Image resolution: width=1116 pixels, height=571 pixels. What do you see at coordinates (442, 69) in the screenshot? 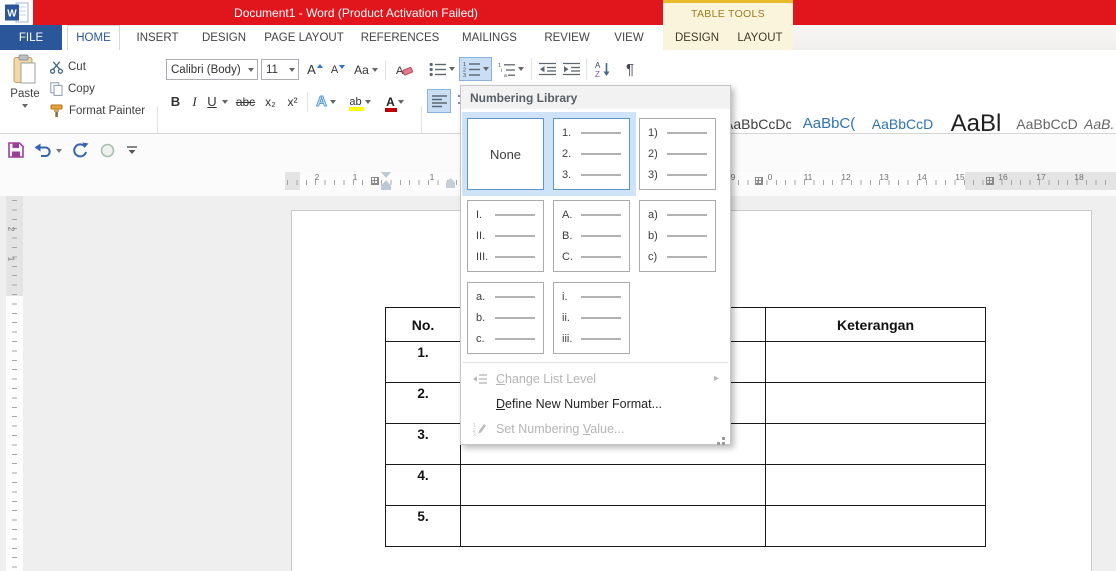
I see `bullets-button` at bounding box center [442, 69].